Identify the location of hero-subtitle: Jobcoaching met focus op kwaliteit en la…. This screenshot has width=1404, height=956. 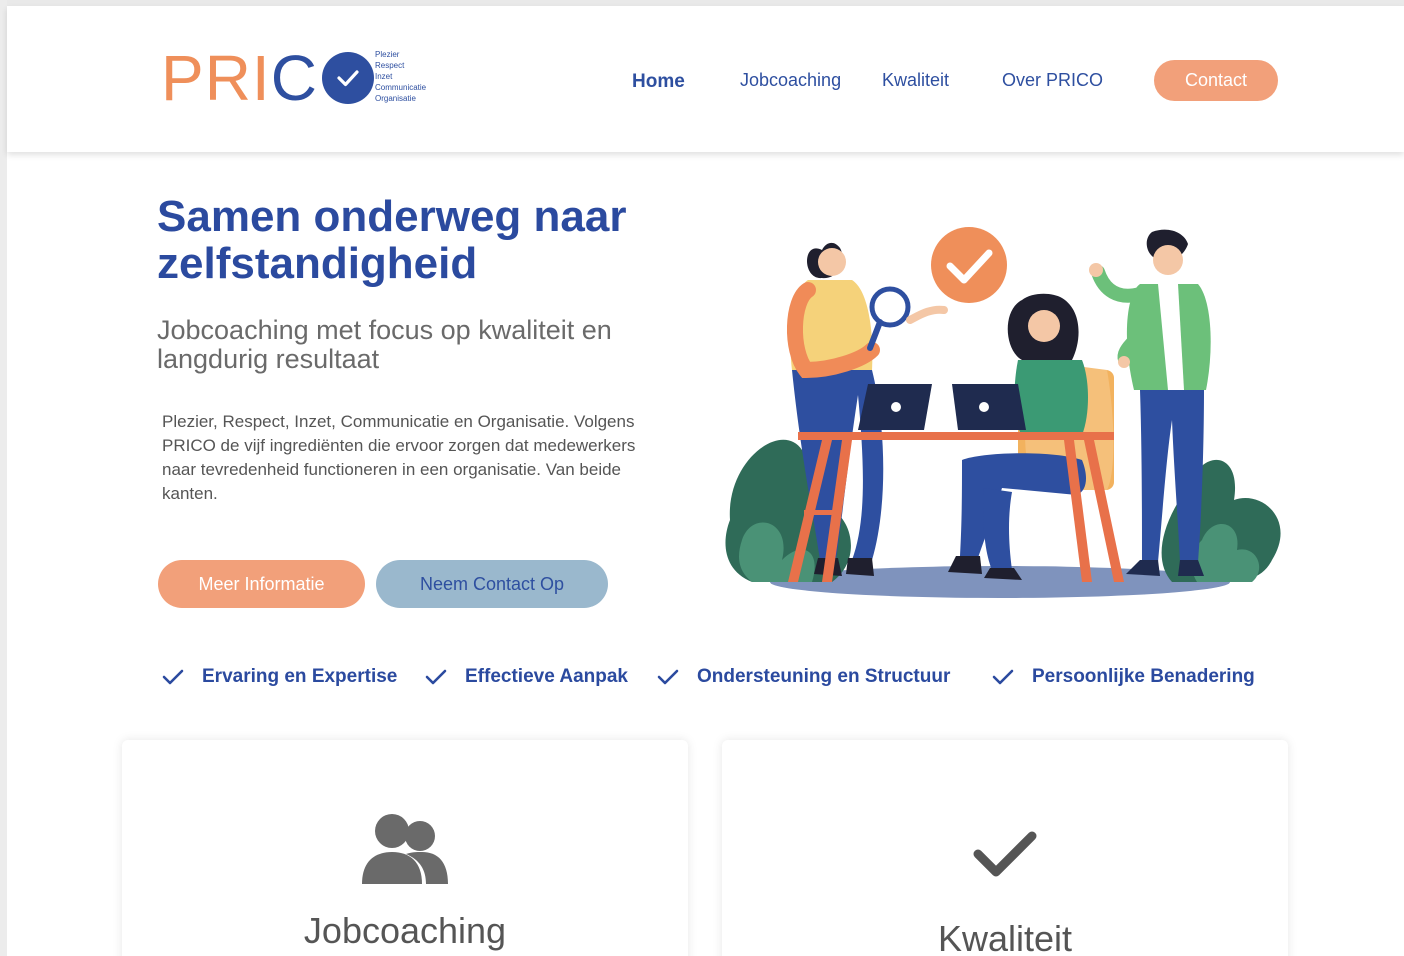
(384, 344).